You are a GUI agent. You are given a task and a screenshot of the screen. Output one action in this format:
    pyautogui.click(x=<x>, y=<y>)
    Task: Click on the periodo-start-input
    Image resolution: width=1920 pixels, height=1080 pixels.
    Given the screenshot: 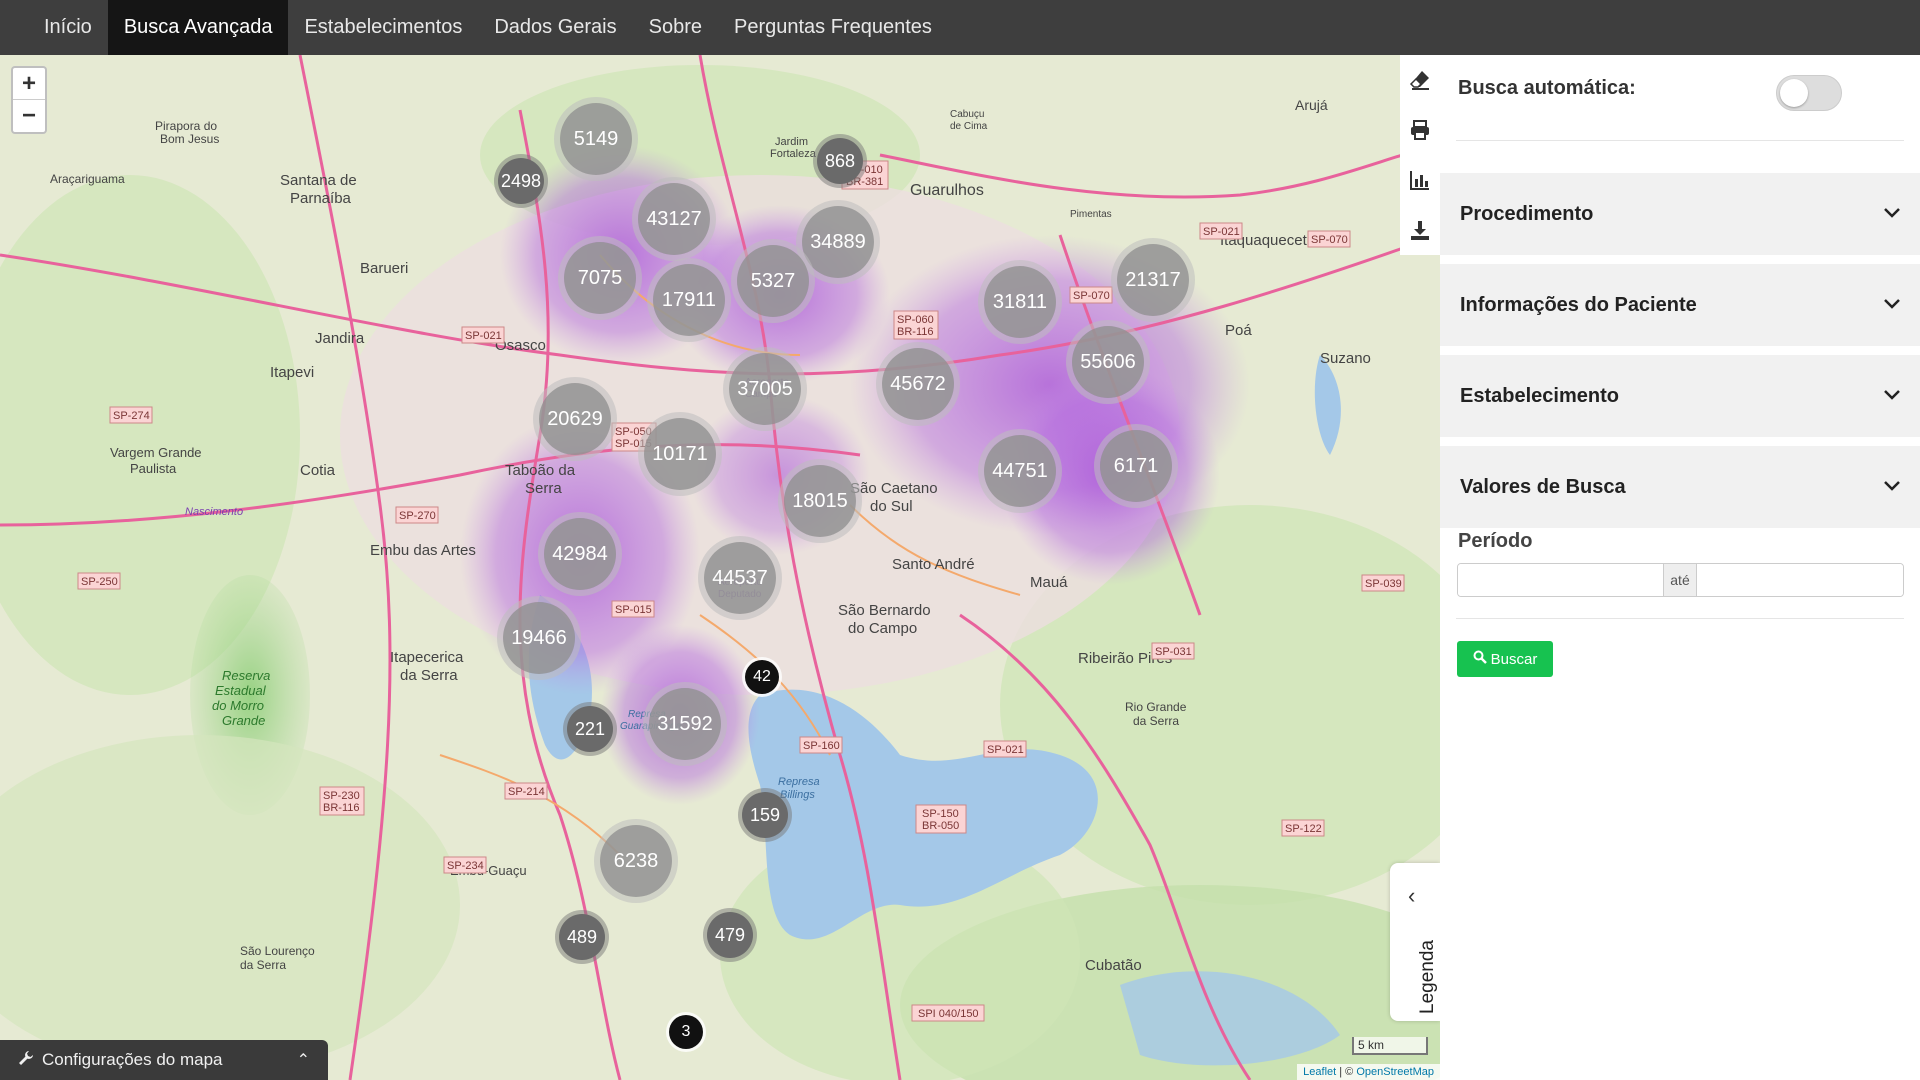 What is the action you would take?
    pyautogui.click(x=1560, y=580)
    